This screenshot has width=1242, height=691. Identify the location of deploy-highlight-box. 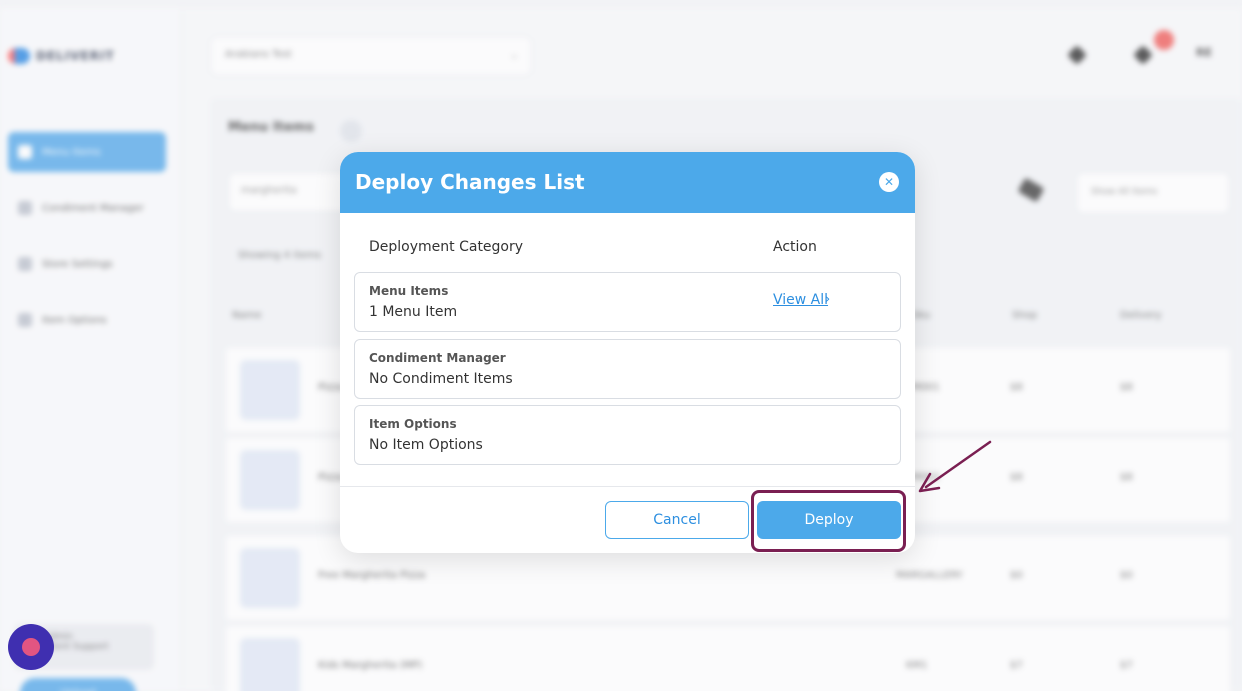
(828, 521).